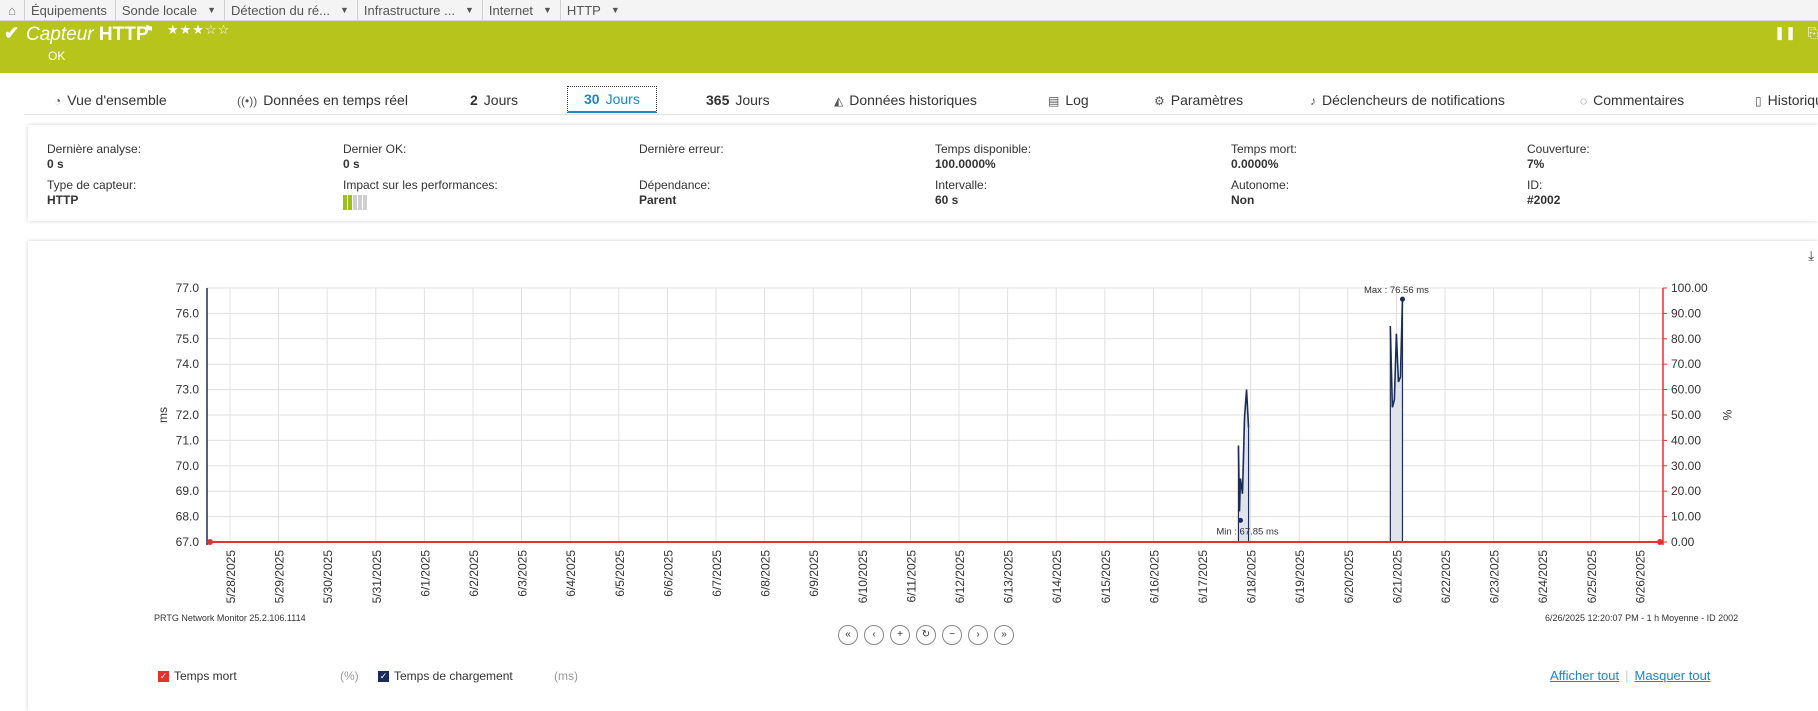 The width and height of the screenshot is (1818, 711). What do you see at coordinates (197, 676) in the screenshot?
I see `legend-item-downtime: ✓ Temps mort` at bounding box center [197, 676].